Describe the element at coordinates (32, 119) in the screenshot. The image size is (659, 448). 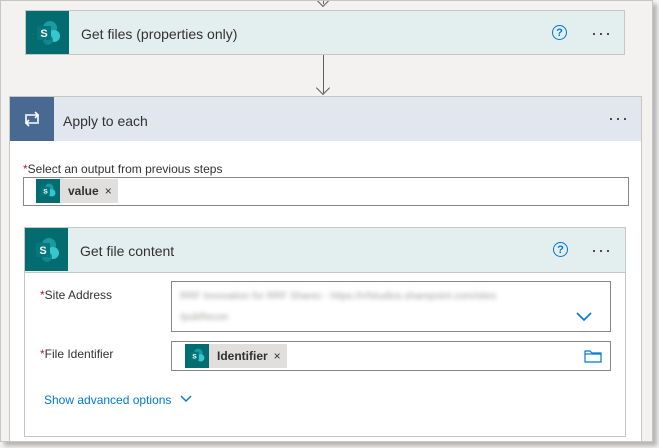
I see `loop-icon` at that location.